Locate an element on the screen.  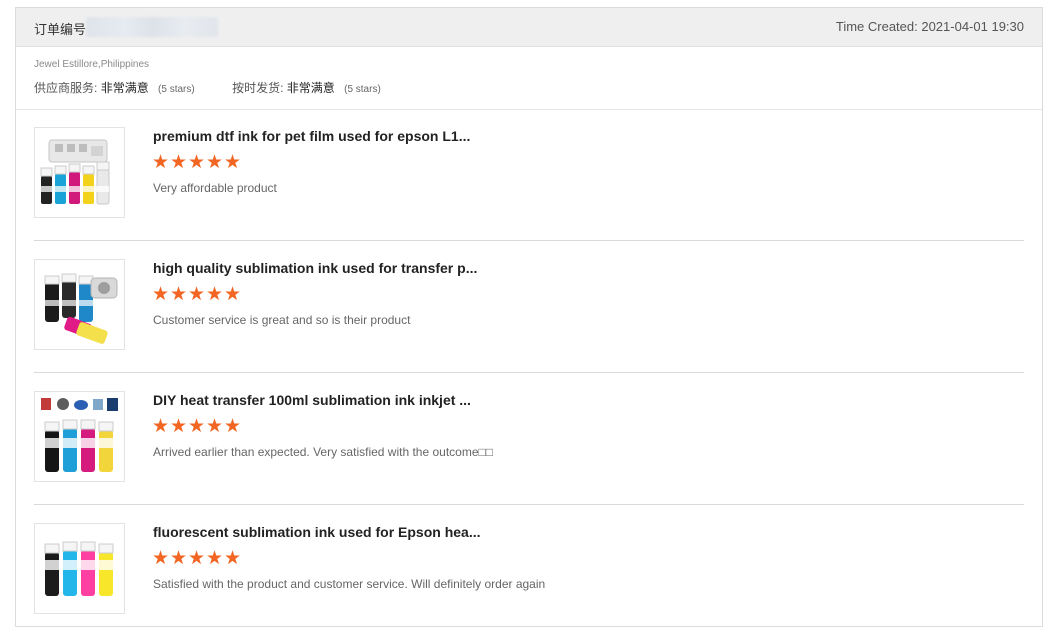
rating-label: 按时发货: is located at coordinates (258, 88).